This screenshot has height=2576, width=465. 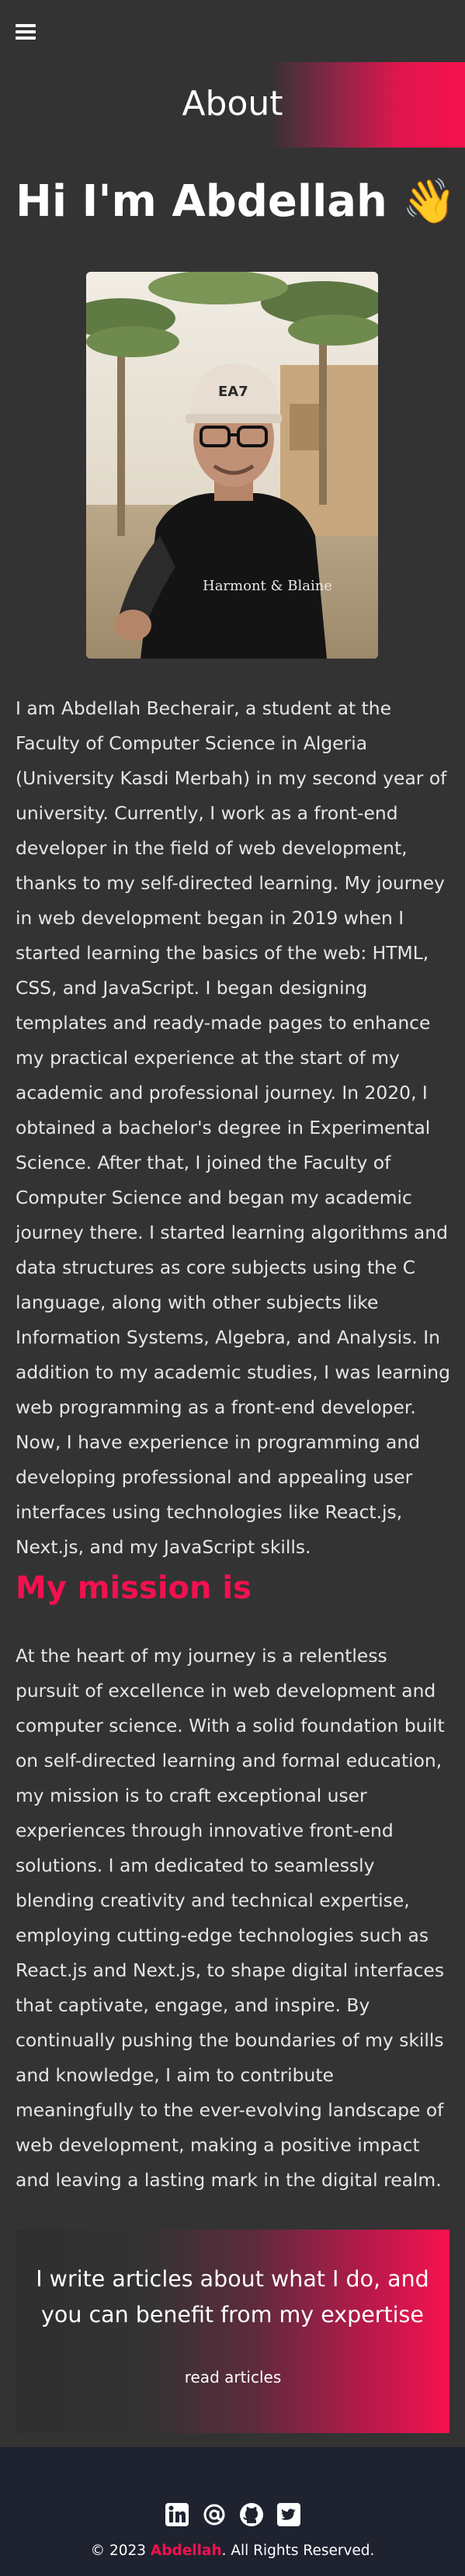 What do you see at coordinates (233, 2514) in the screenshot?
I see `social-links` at bounding box center [233, 2514].